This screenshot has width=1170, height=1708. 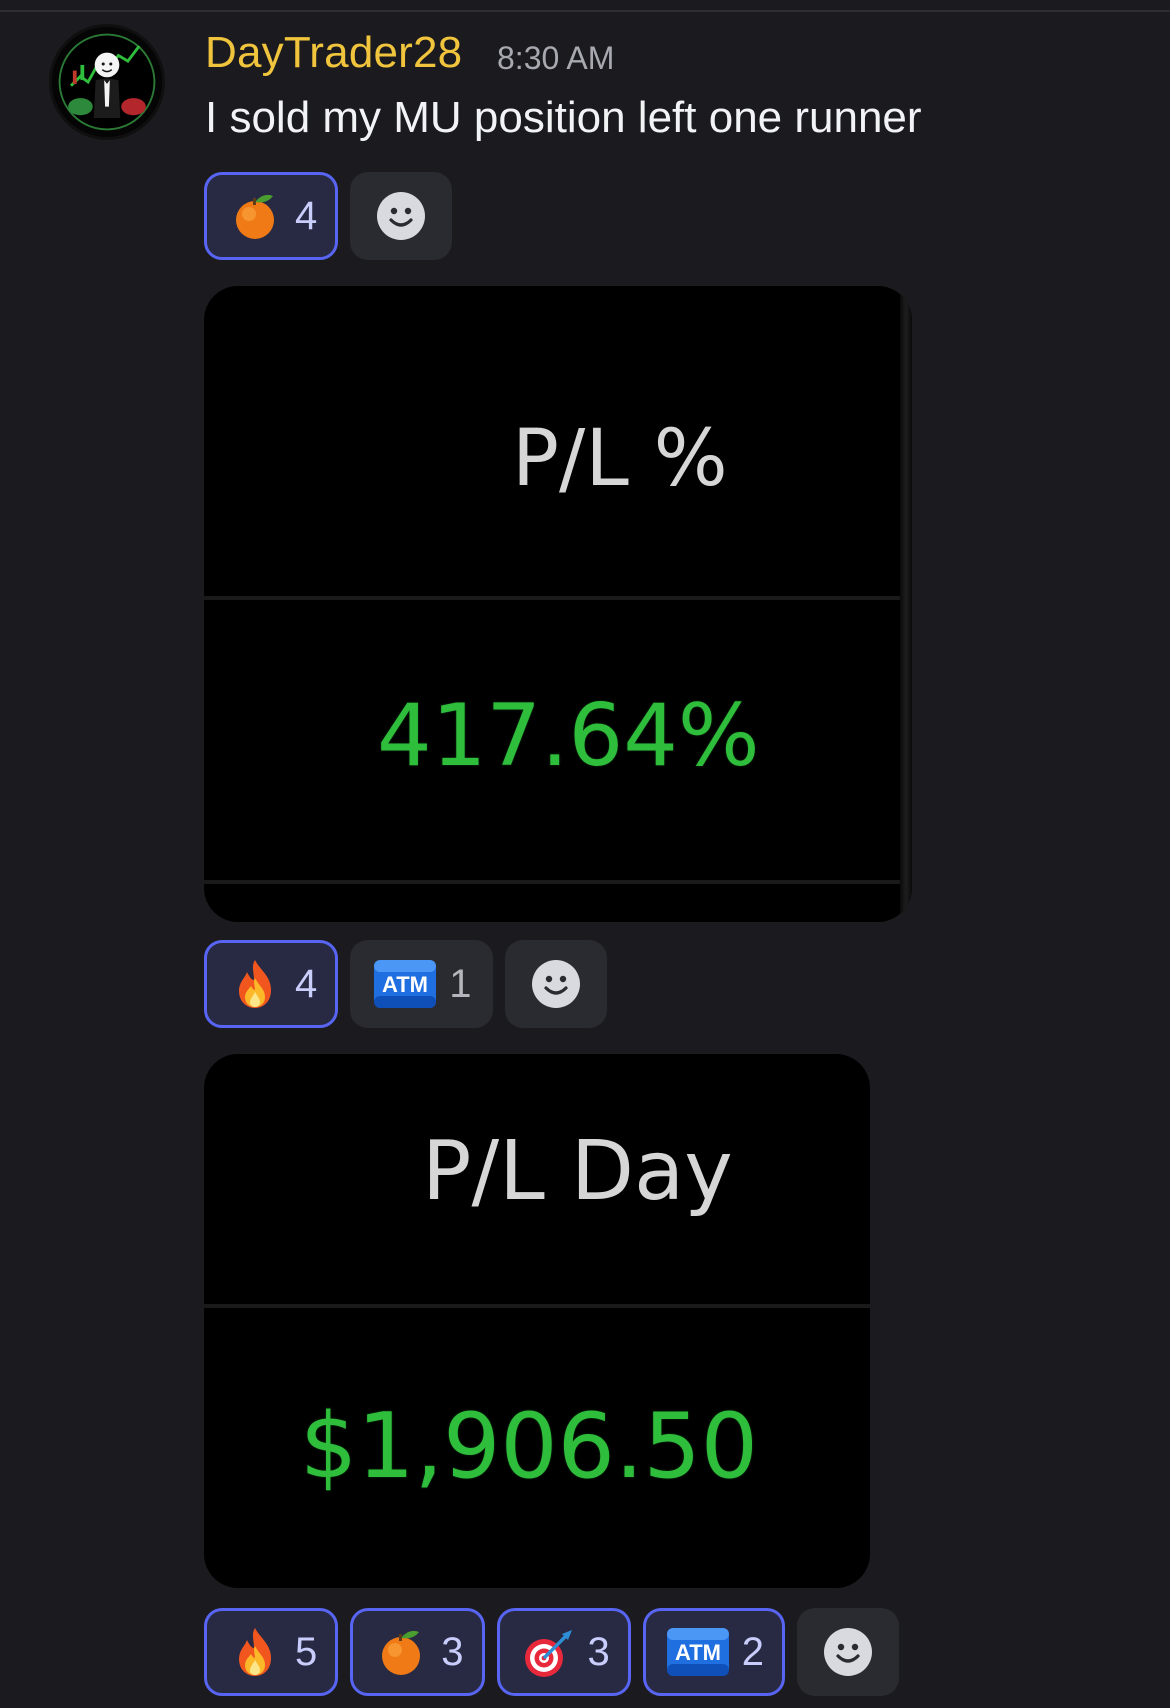 I want to click on card-value: $1,906.50, so click(x=529, y=1446).